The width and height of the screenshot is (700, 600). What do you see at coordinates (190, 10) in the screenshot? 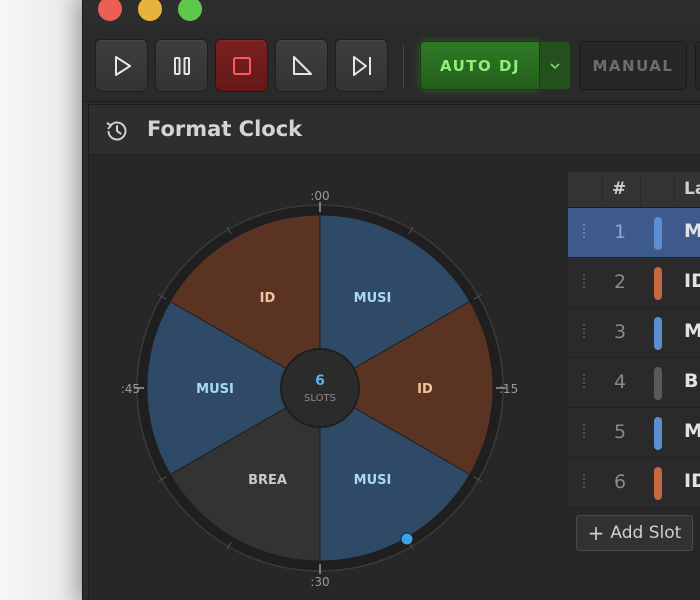
I see `zoom-window-button` at bounding box center [190, 10].